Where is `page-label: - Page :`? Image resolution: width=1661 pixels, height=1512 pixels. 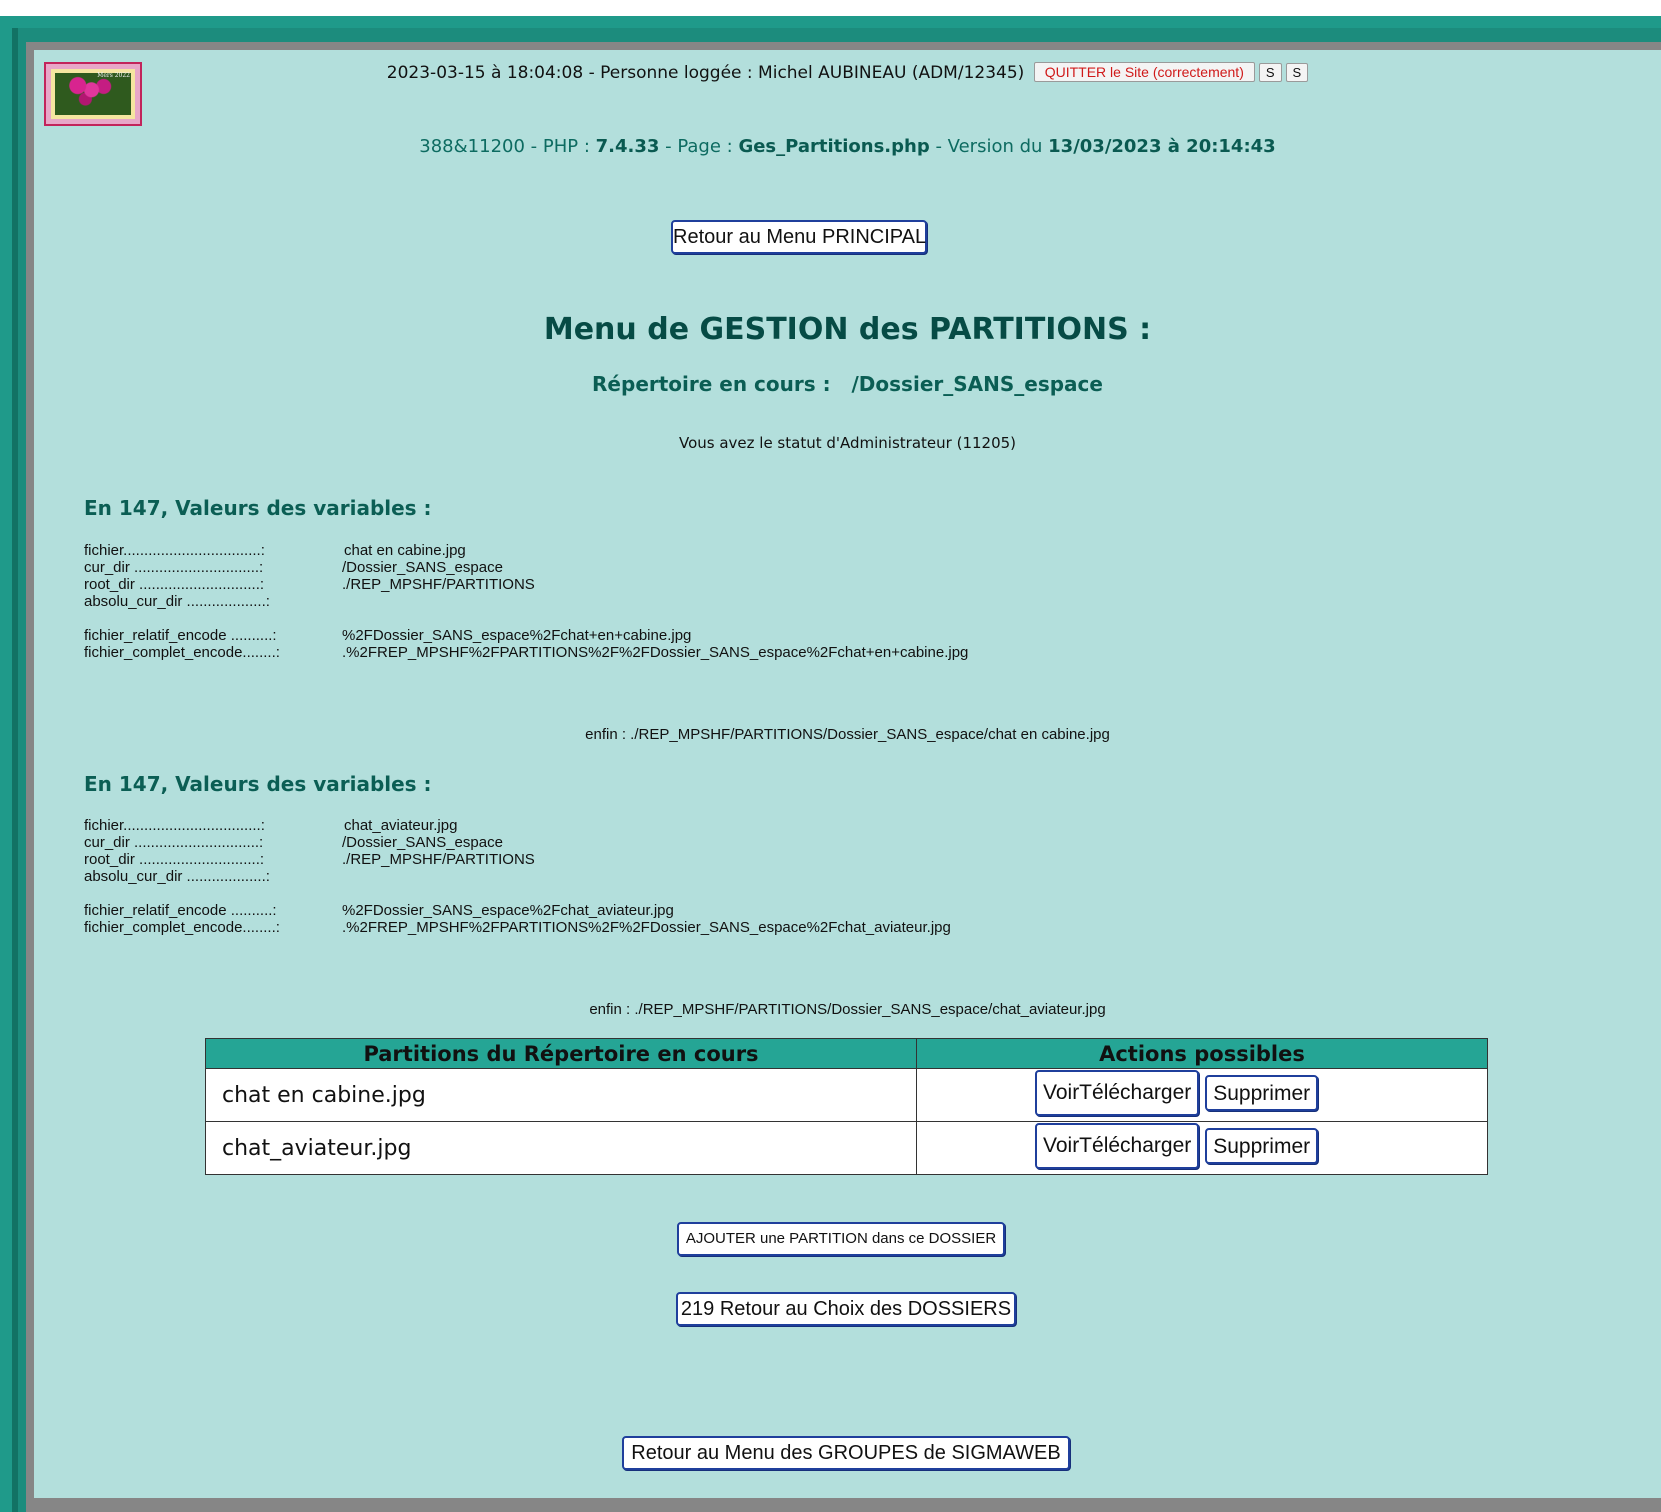 page-label: - Page : is located at coordinates (699, 146).